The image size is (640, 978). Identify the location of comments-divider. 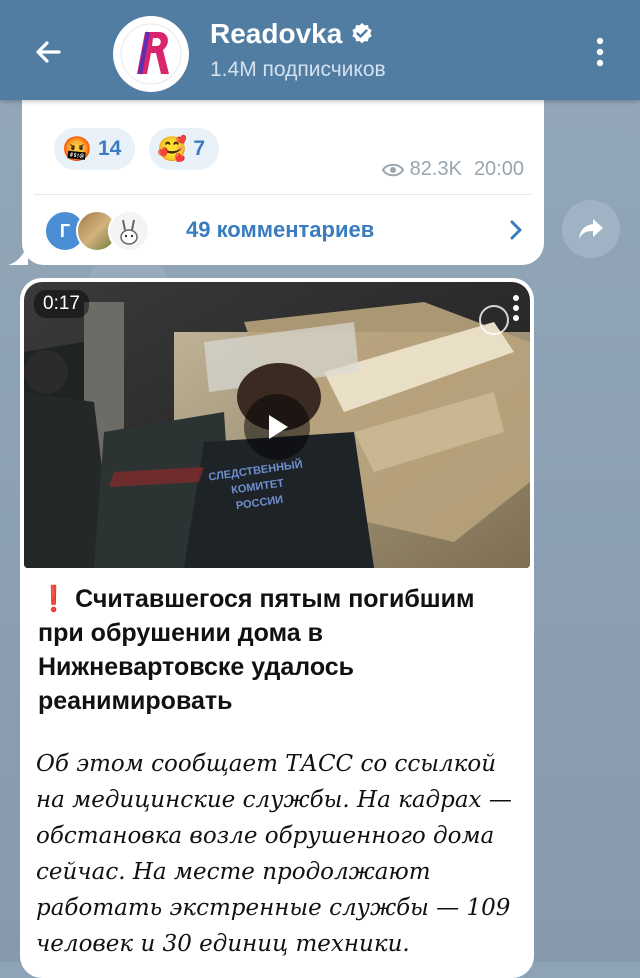
(283, 194).